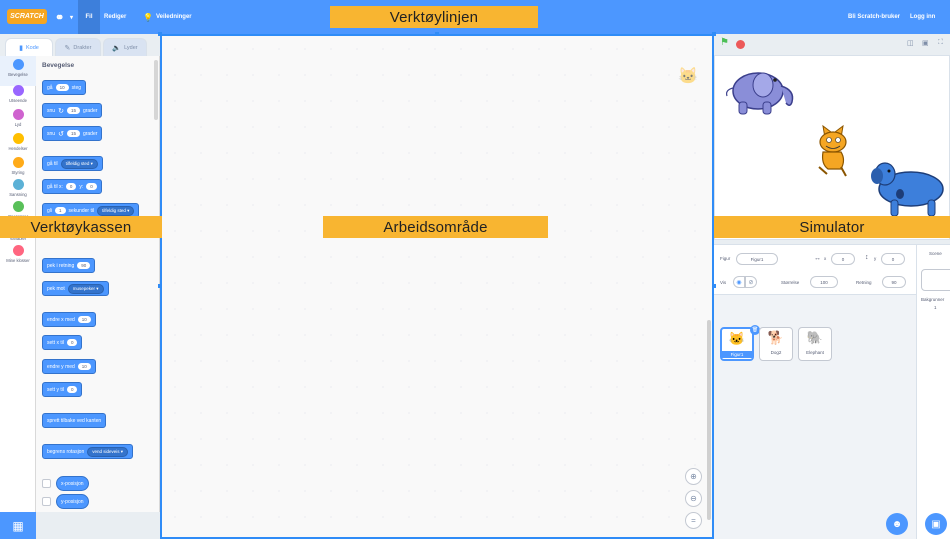  Describe the element at coordinates (760, 93) in the screenshot. I see `elephant-sprite` at that location.